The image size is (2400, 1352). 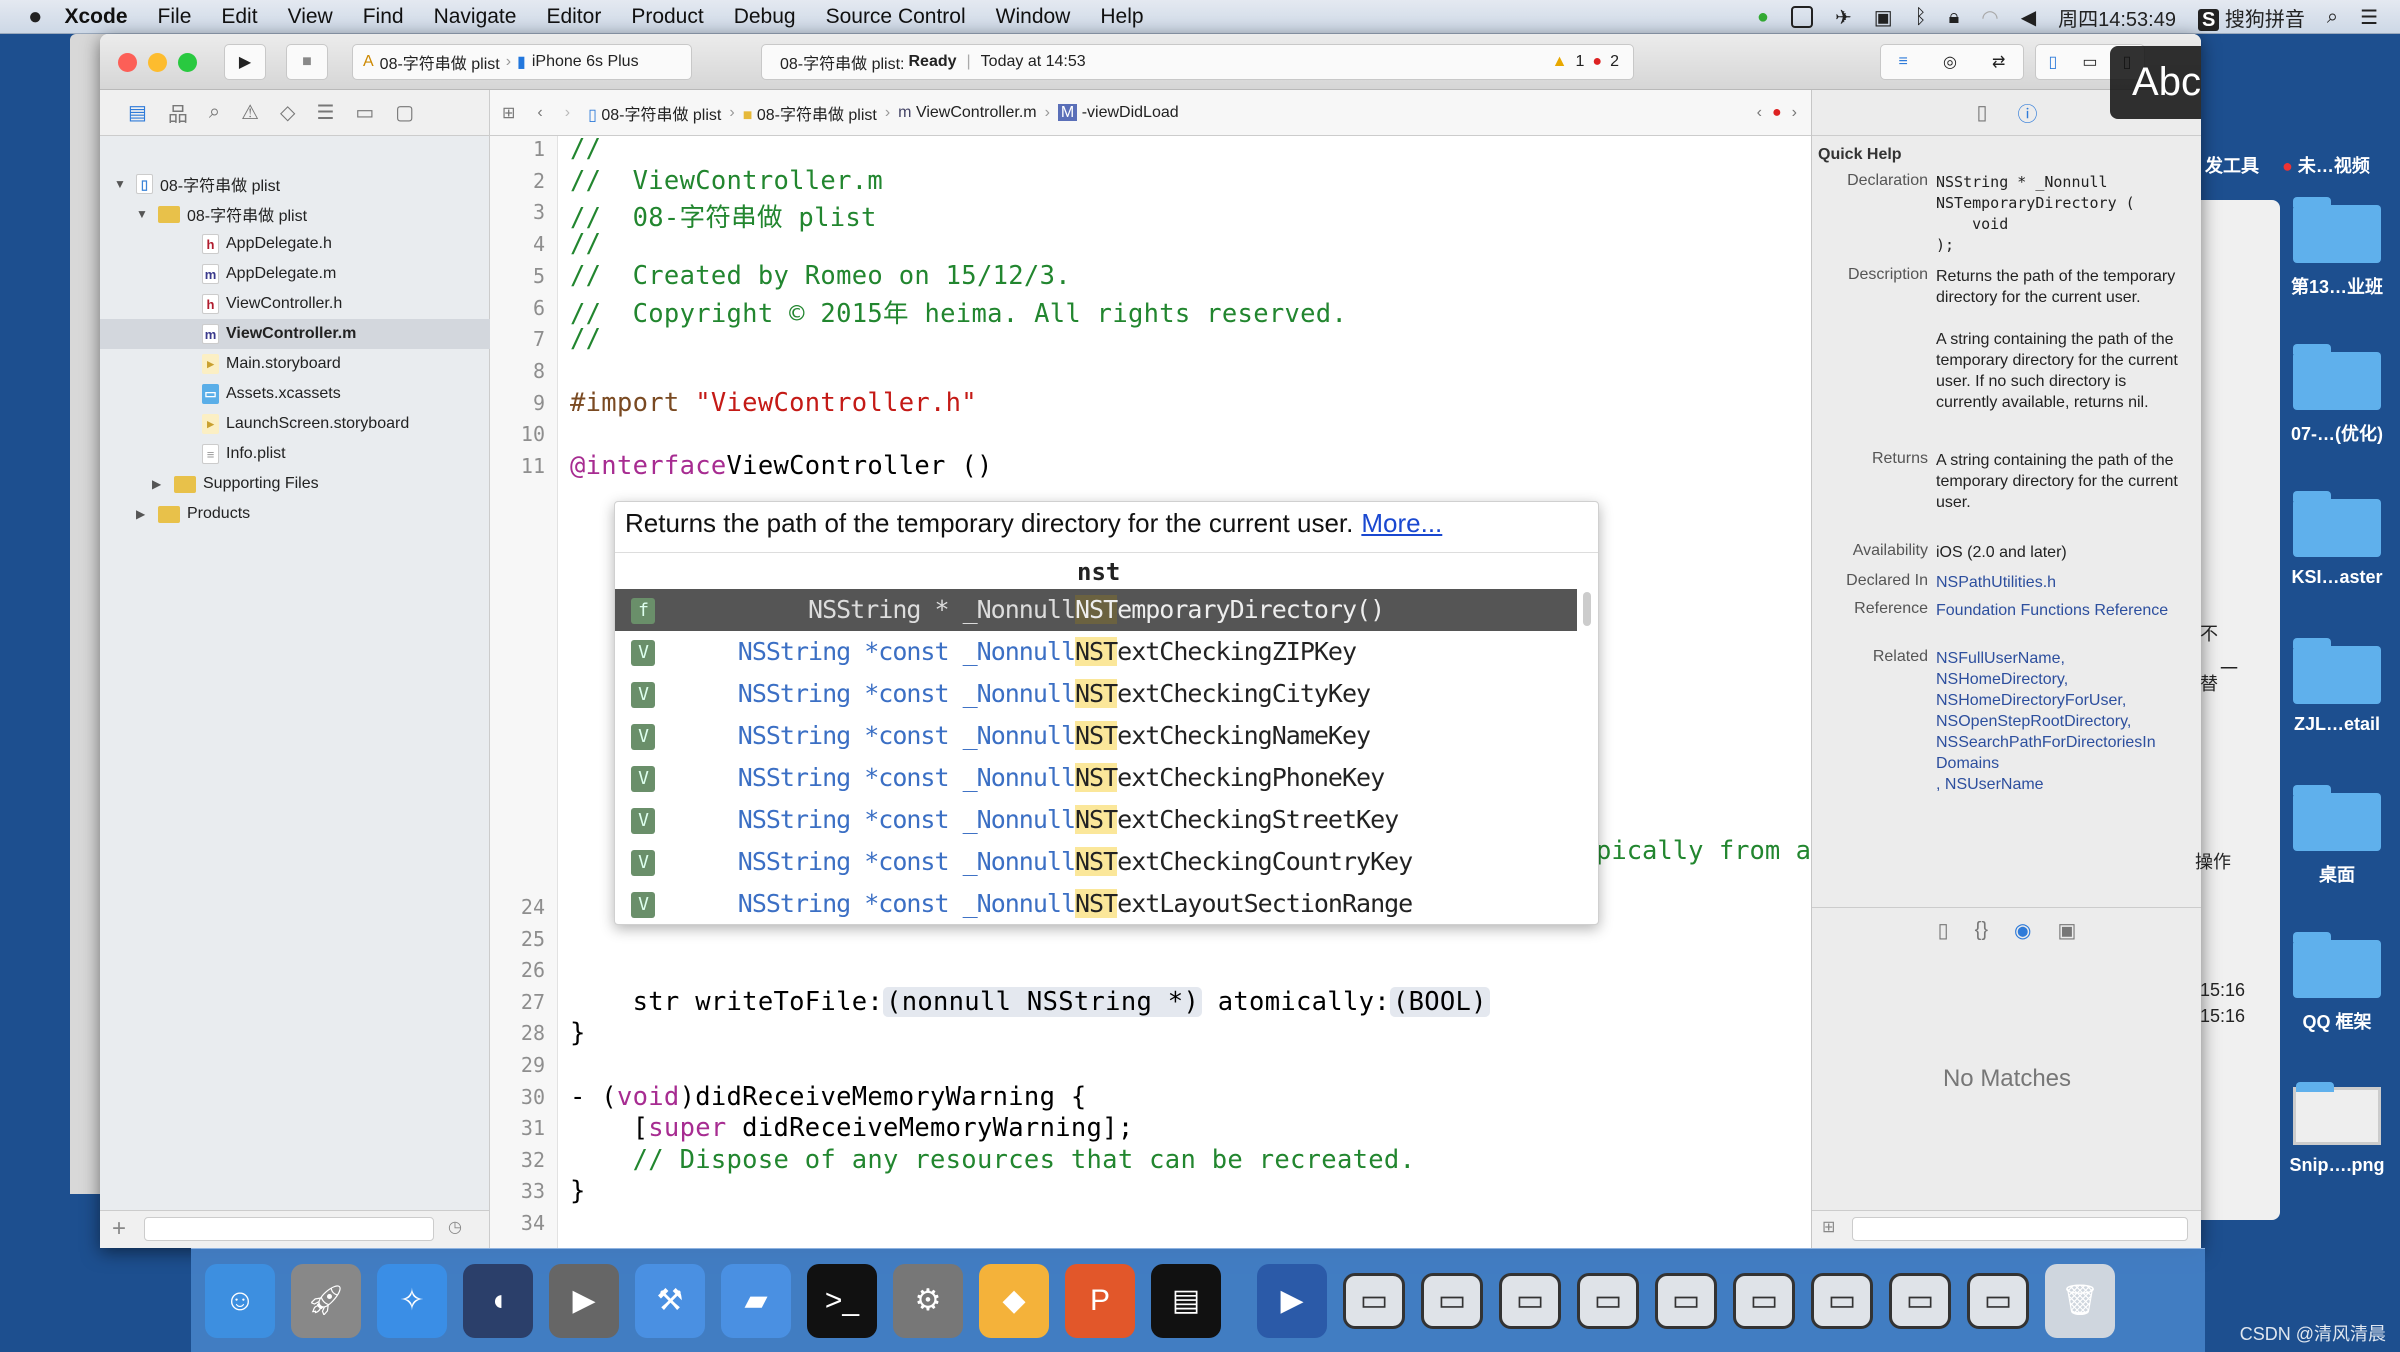 What do you see at coordinates (1828, 1227) in the screenshot?
I see `grid-view-icon: ⊞` at bounding box center [1828, 1227].